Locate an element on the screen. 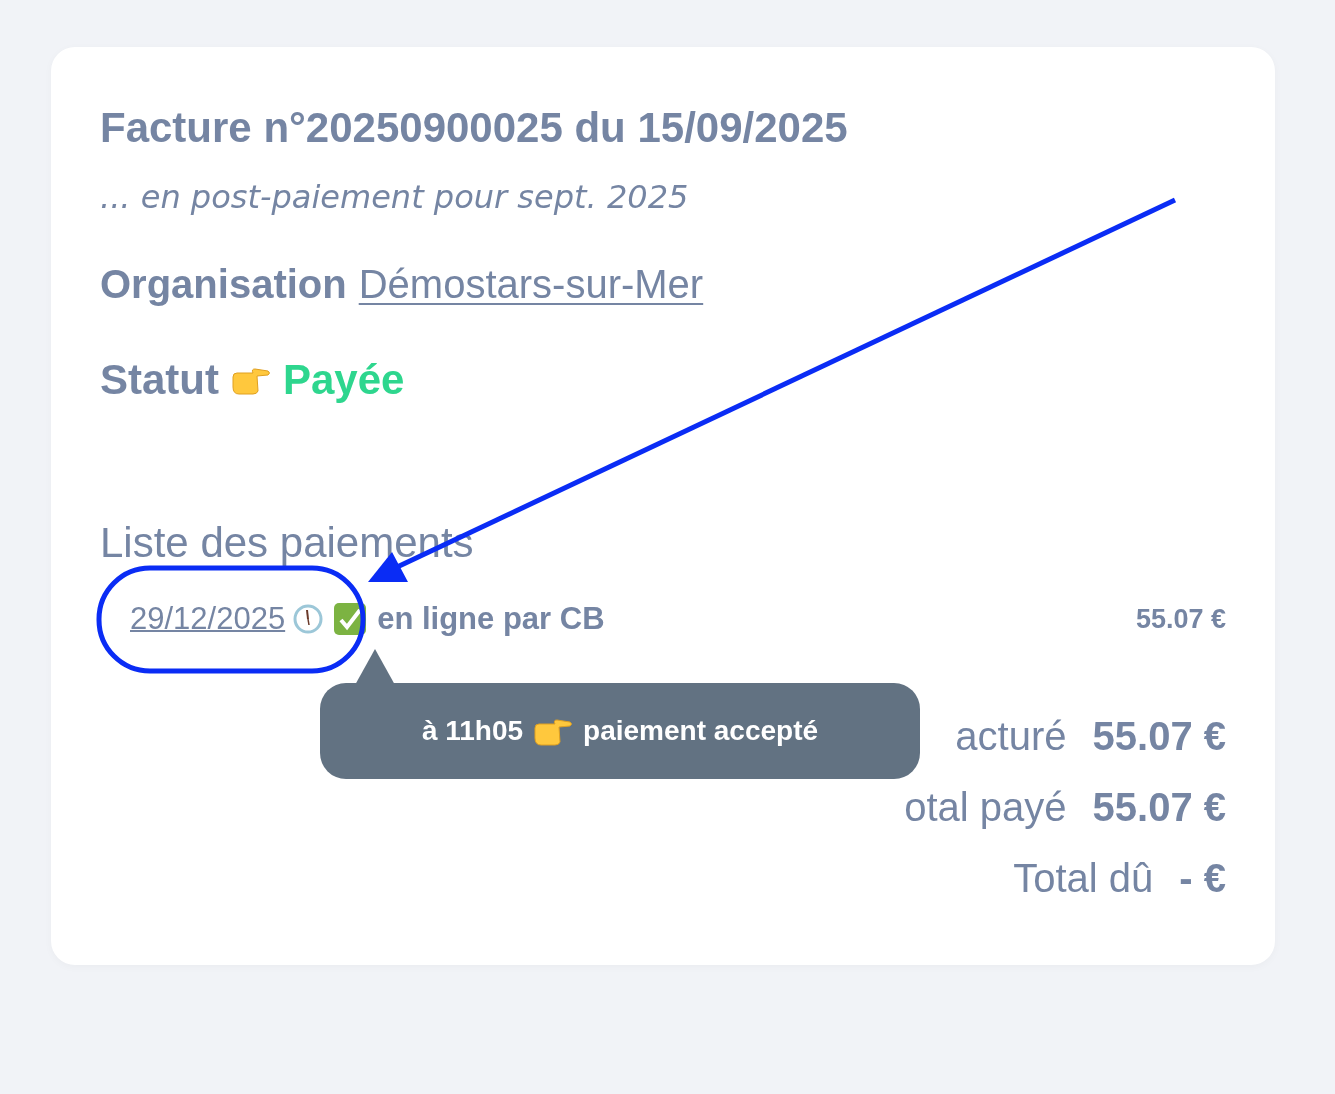 This screenshot has width=1335, height=1094. payment-amount: 55.07 € is located at coordinates (1180, 619).